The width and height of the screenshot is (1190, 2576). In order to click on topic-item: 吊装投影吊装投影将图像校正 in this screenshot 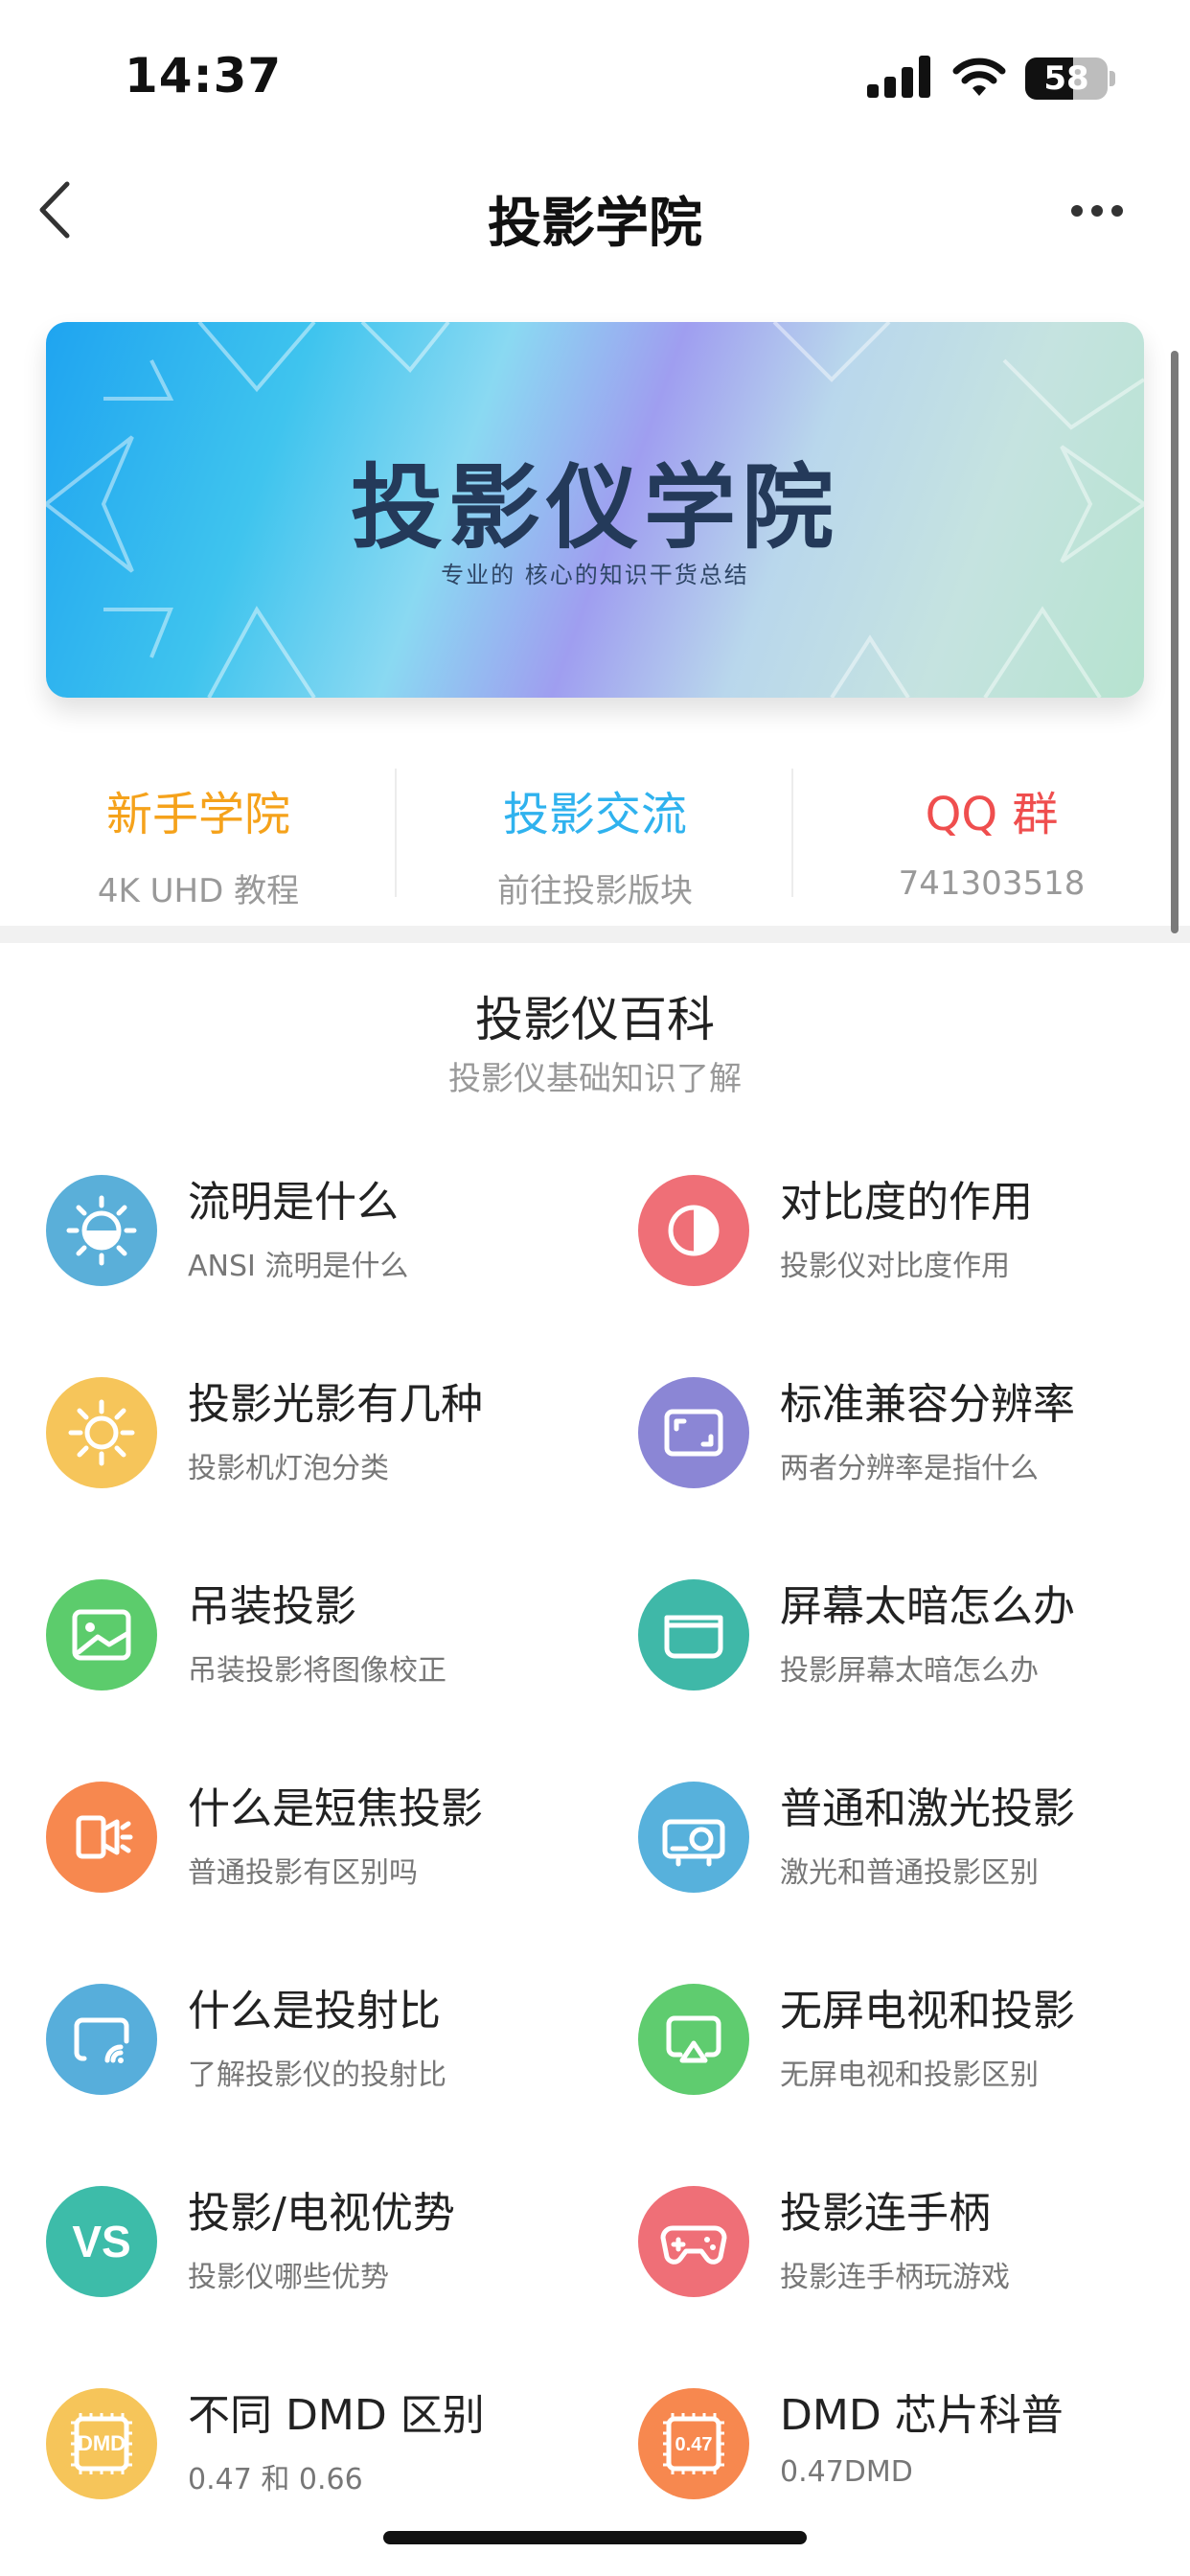, I will do `click(334, 1653)`.